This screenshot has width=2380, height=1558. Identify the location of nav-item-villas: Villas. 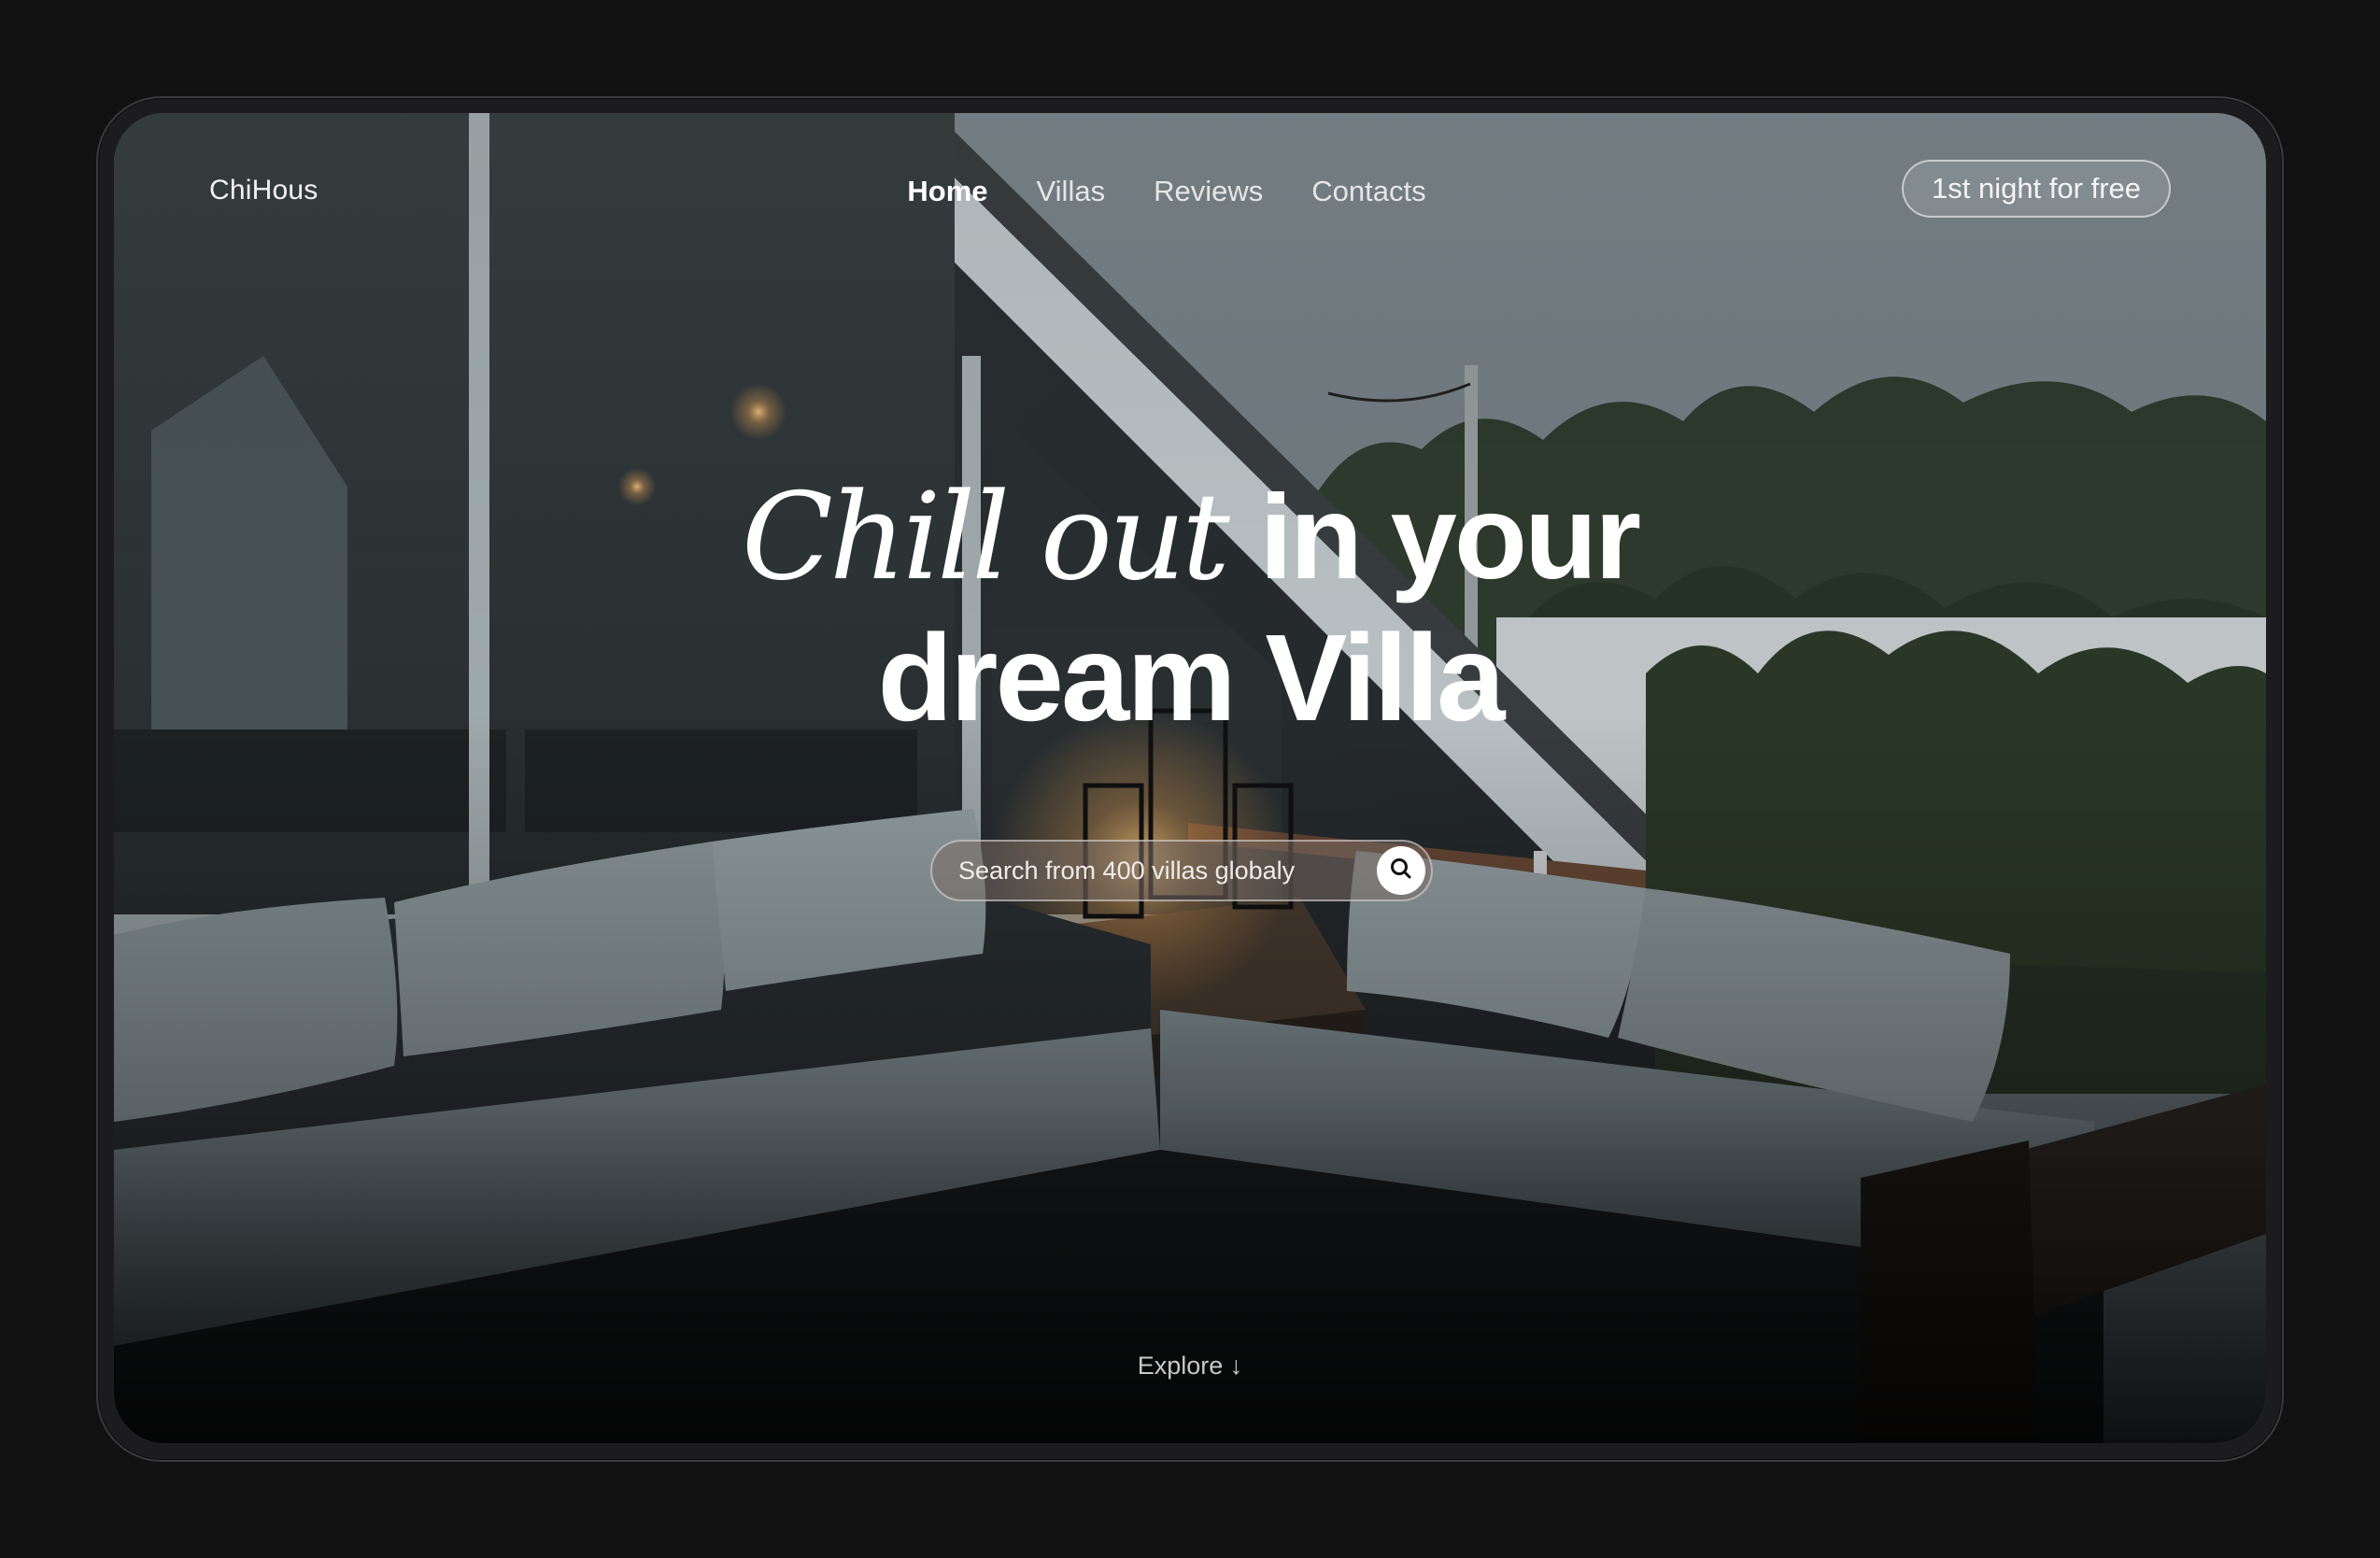
(1071, 191).